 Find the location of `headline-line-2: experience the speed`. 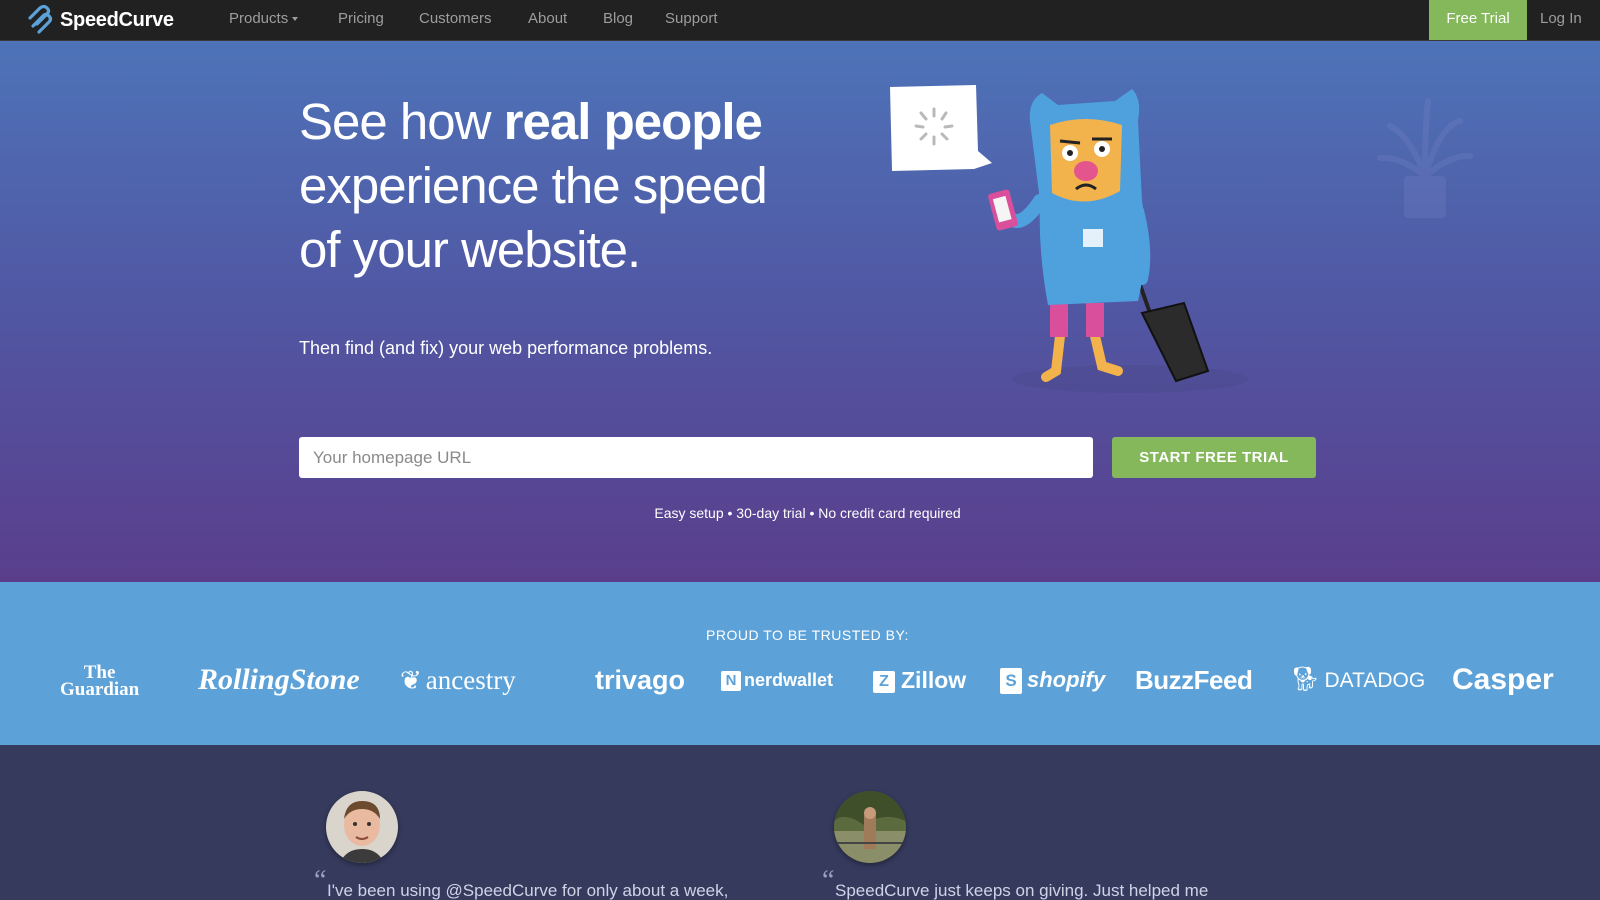

headline-line-2: experience the speed is located at coordinates (533, 185).